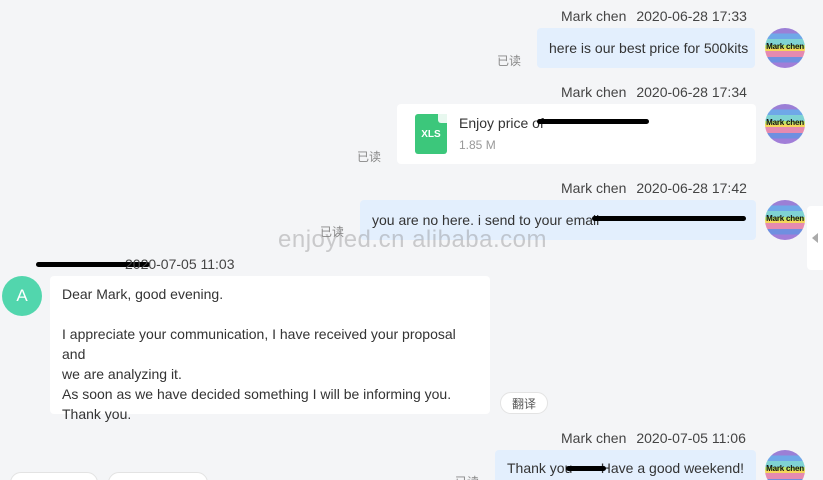 The image size is (823, 480). I want to click on avatar-letter: A, so click(22, 295).